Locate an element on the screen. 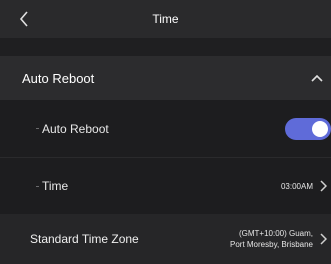 The image size is (331, 264). section-title: Auto Reboot is located at coordinates (58, 78).